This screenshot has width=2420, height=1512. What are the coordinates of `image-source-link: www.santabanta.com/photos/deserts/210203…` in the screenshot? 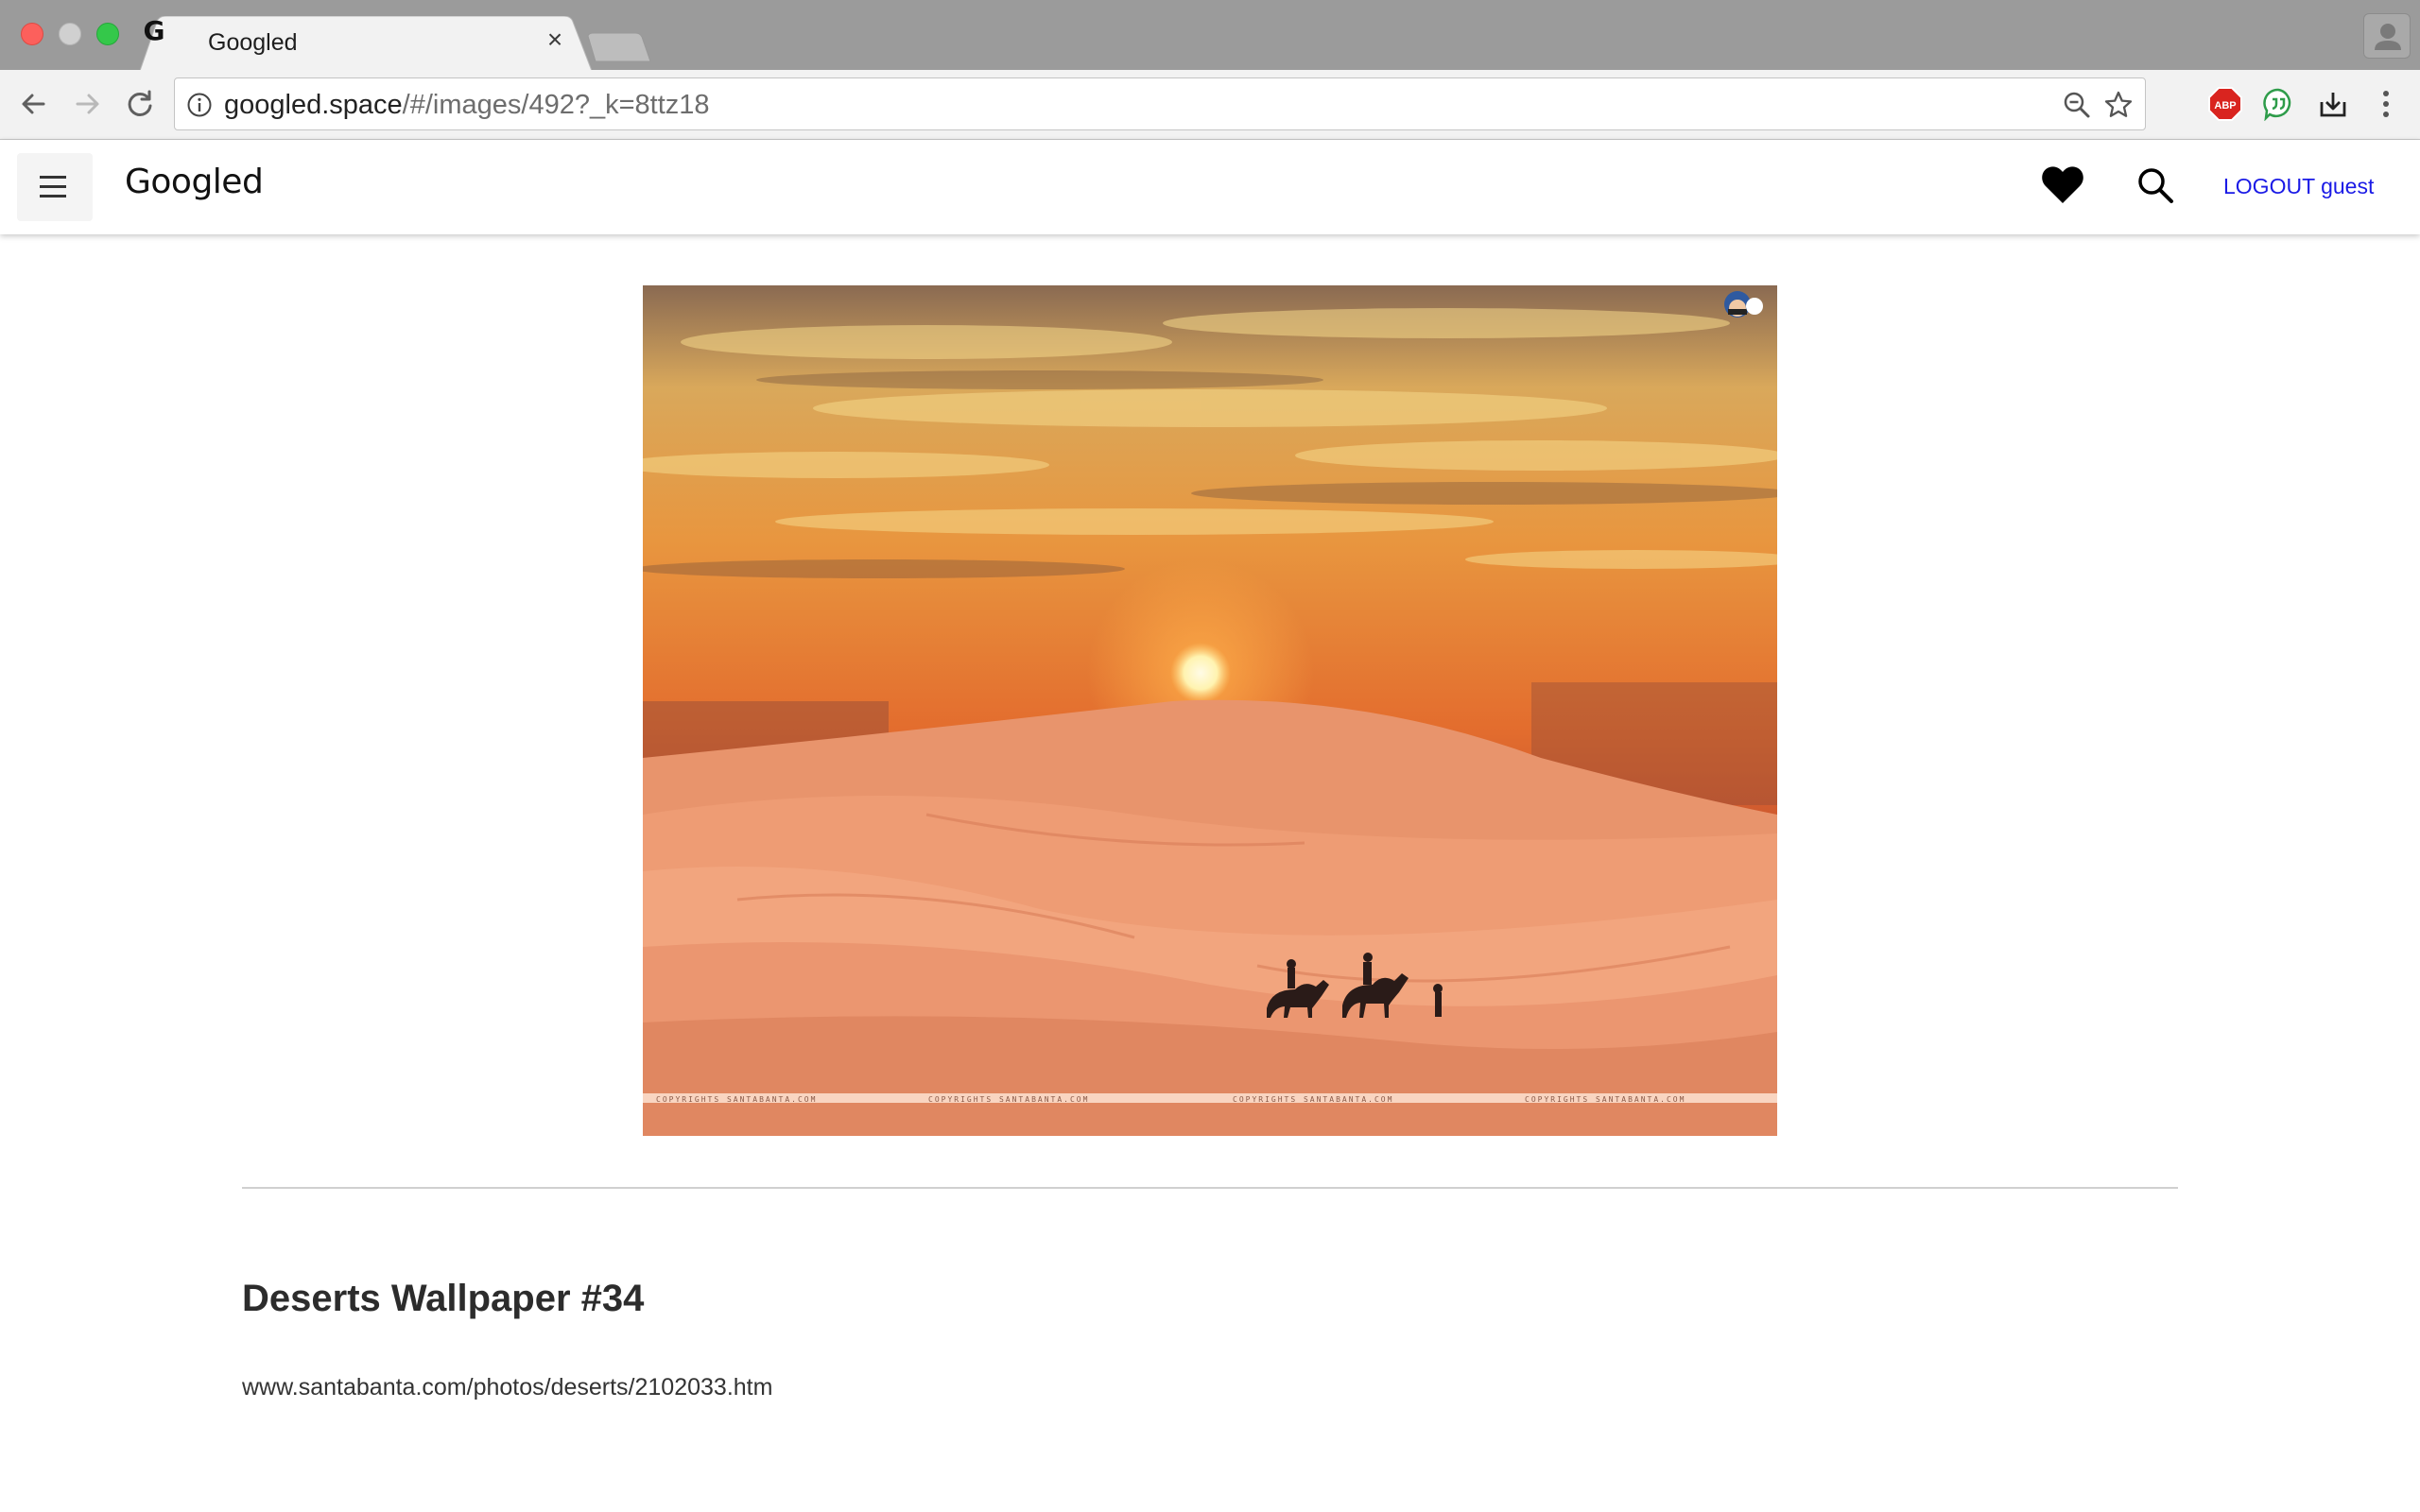 It's located at (507, 1387).